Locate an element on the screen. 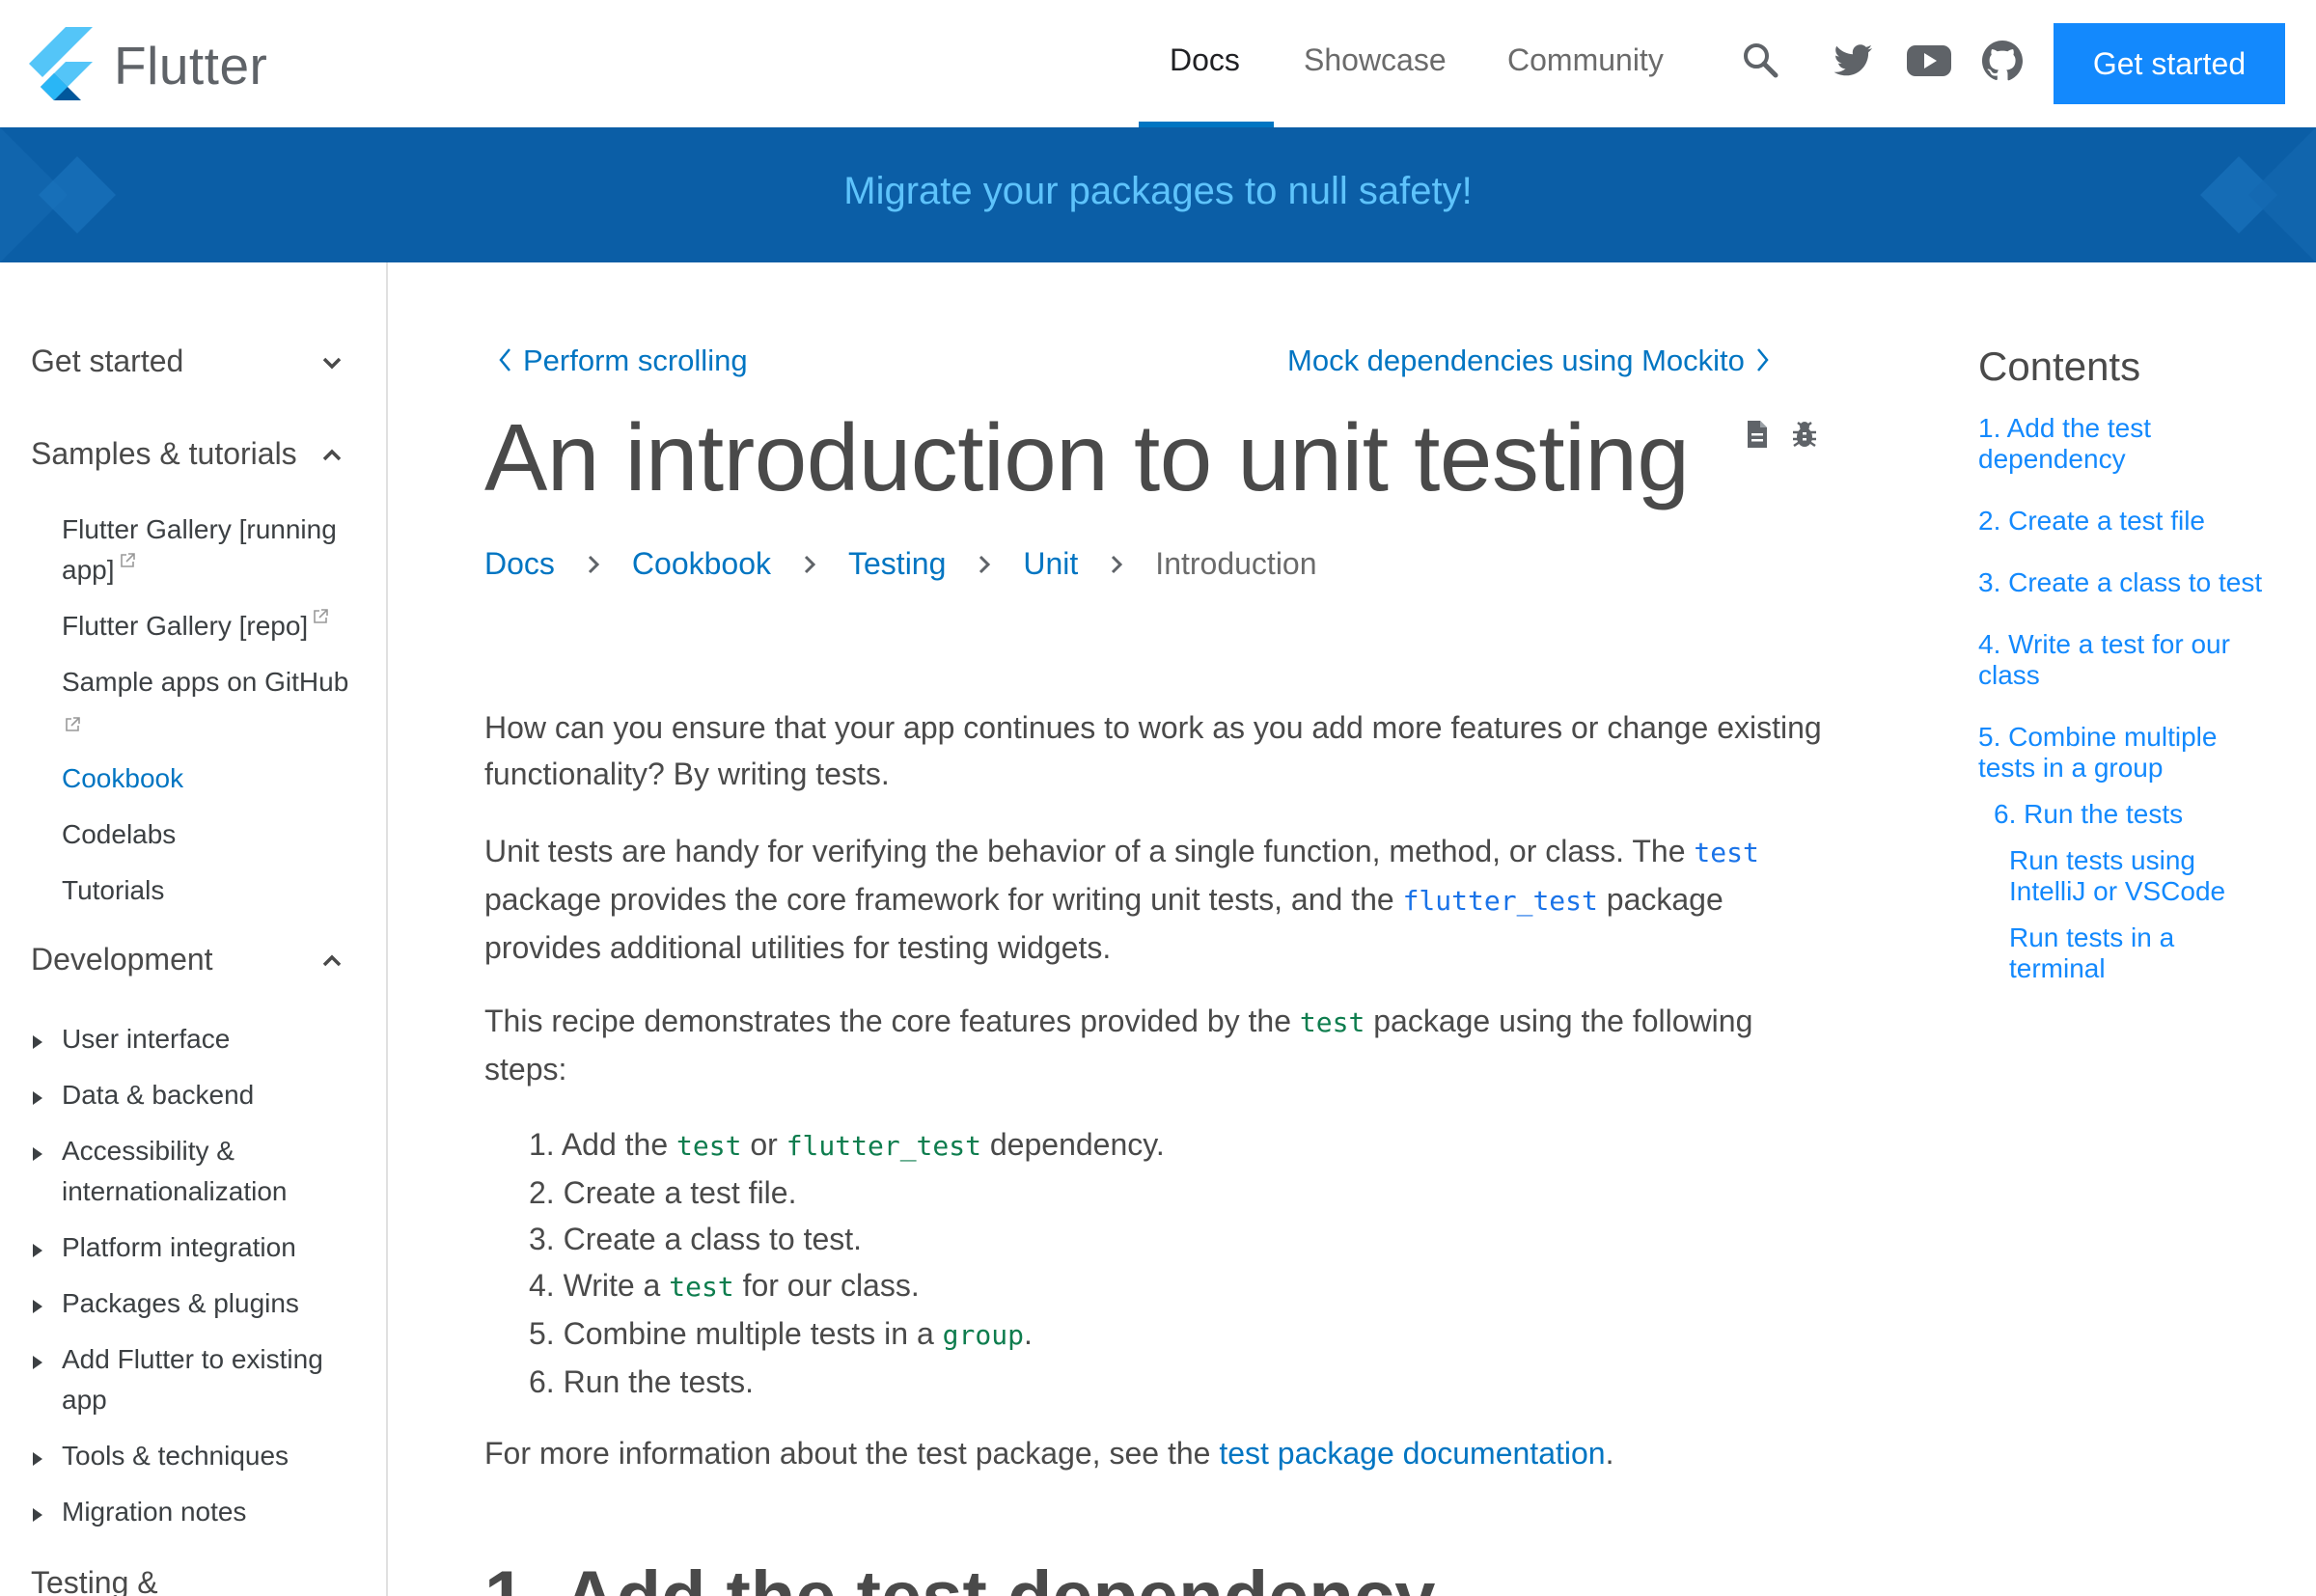  list-item: 6. Run the tests. is located at coordinates (642, 1382).